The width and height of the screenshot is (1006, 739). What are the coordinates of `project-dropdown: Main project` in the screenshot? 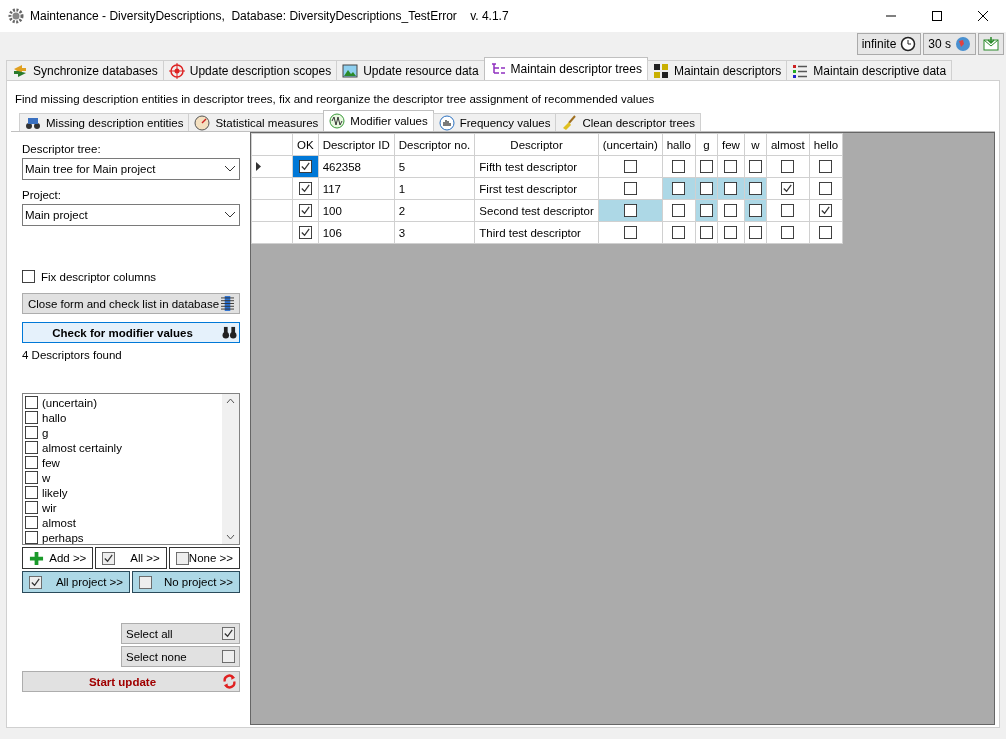 It's located at (131, 215).